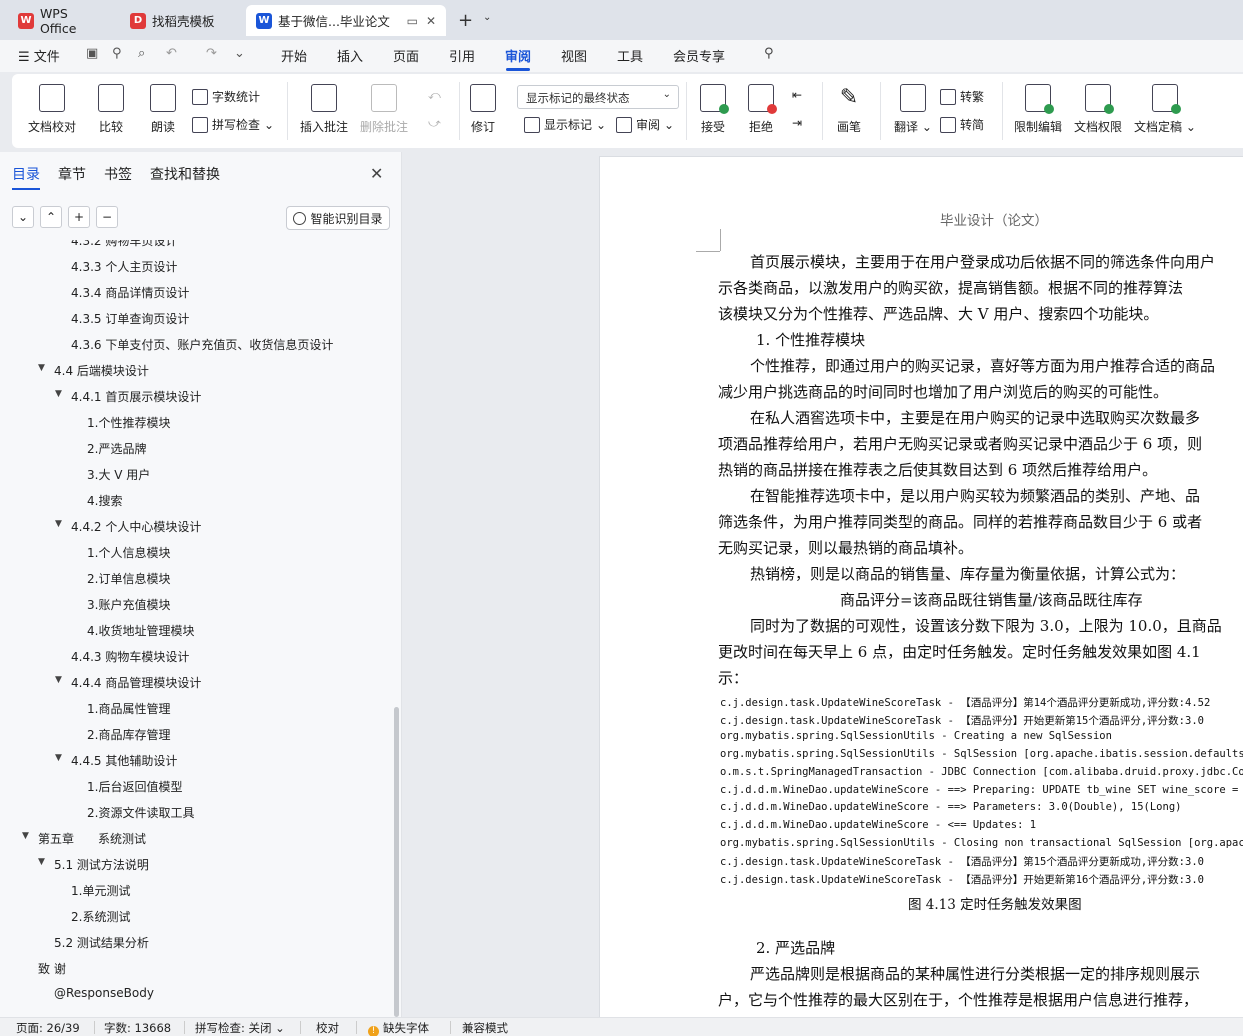 This screenshot has width=1243, height=1036. What do you see at coordinates (239, 53) in the screenshot?
I see `more-icon: ⌄` at bounding box center [239, 53].